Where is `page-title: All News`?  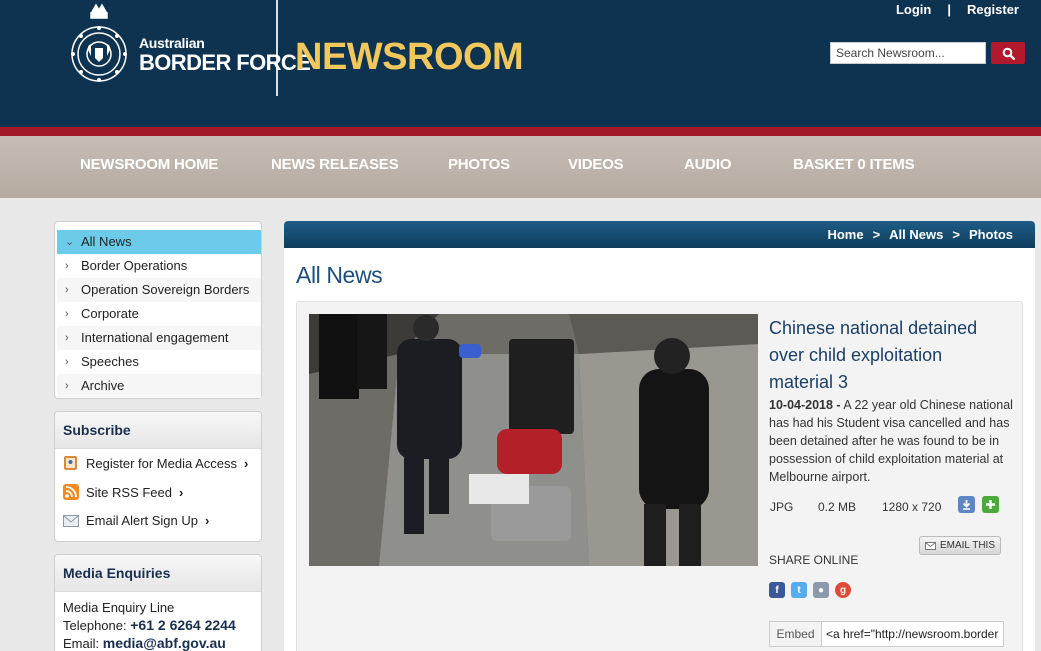 page-title: All News is located at coordinates (339, 275).